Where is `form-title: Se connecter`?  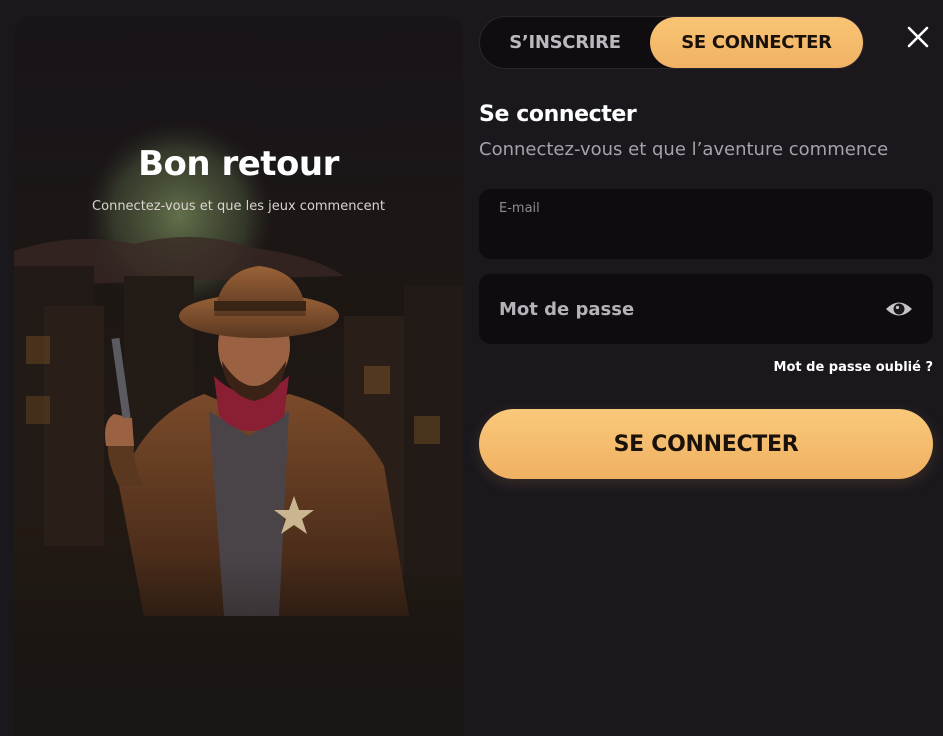
form-title: Se connecter is located at coordinates (558, 114).